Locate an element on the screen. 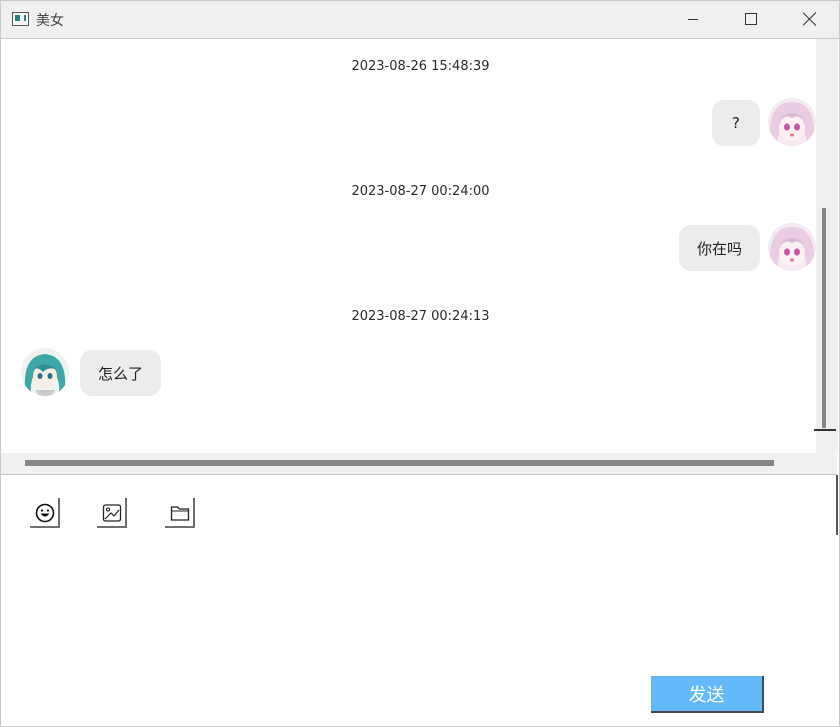  titlebar: 美女 is located at coordinates (420, 20).